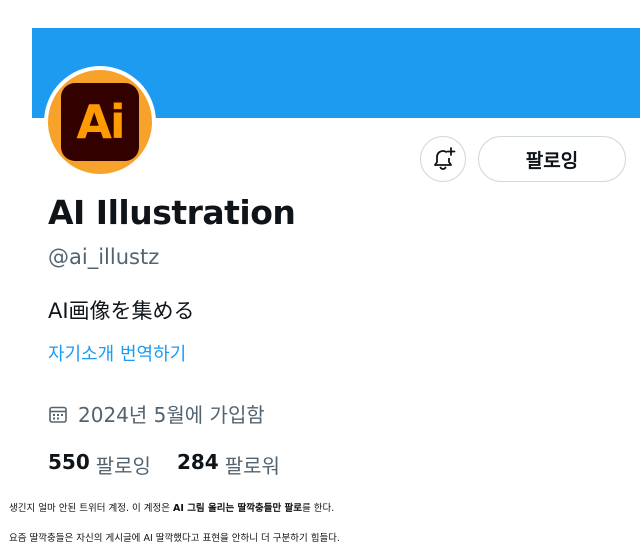 Image resolution: width=640 pixels, height=555 pixels. I want to click on bell-plus-icon, so click(445, 158).